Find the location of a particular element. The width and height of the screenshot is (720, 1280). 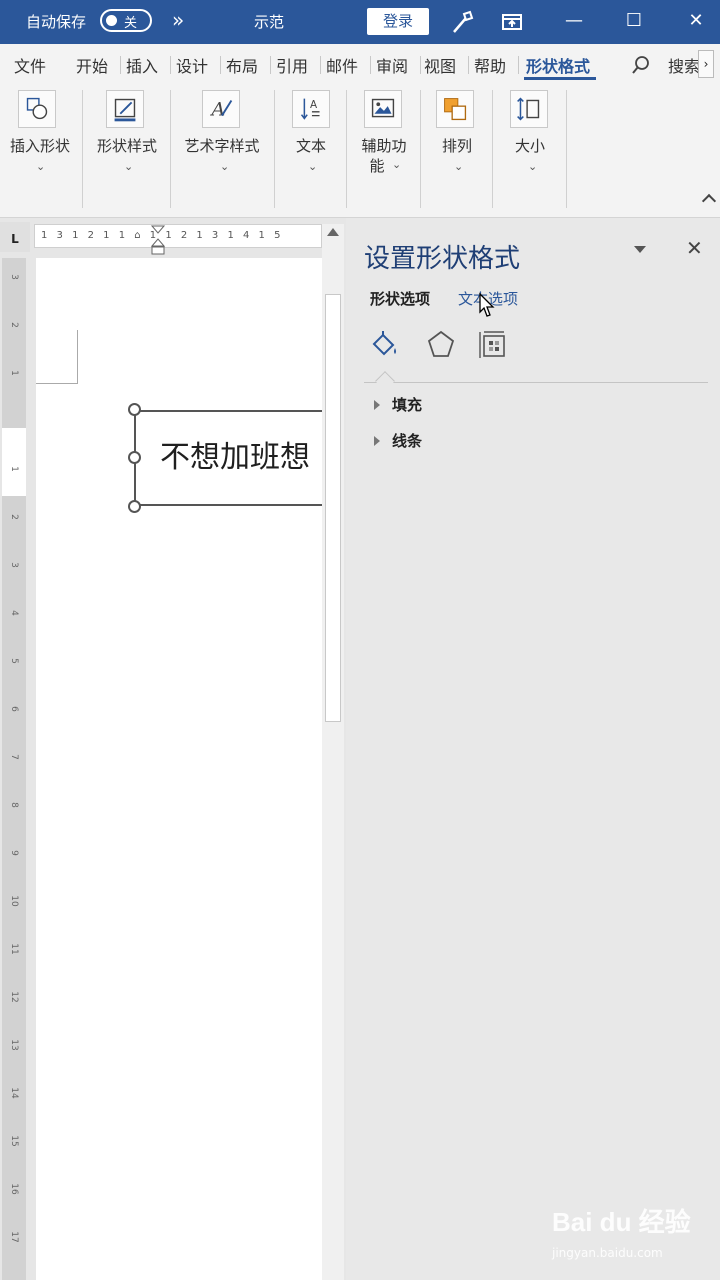

effects-pentagon-icon is located at coordinates (441, 345).